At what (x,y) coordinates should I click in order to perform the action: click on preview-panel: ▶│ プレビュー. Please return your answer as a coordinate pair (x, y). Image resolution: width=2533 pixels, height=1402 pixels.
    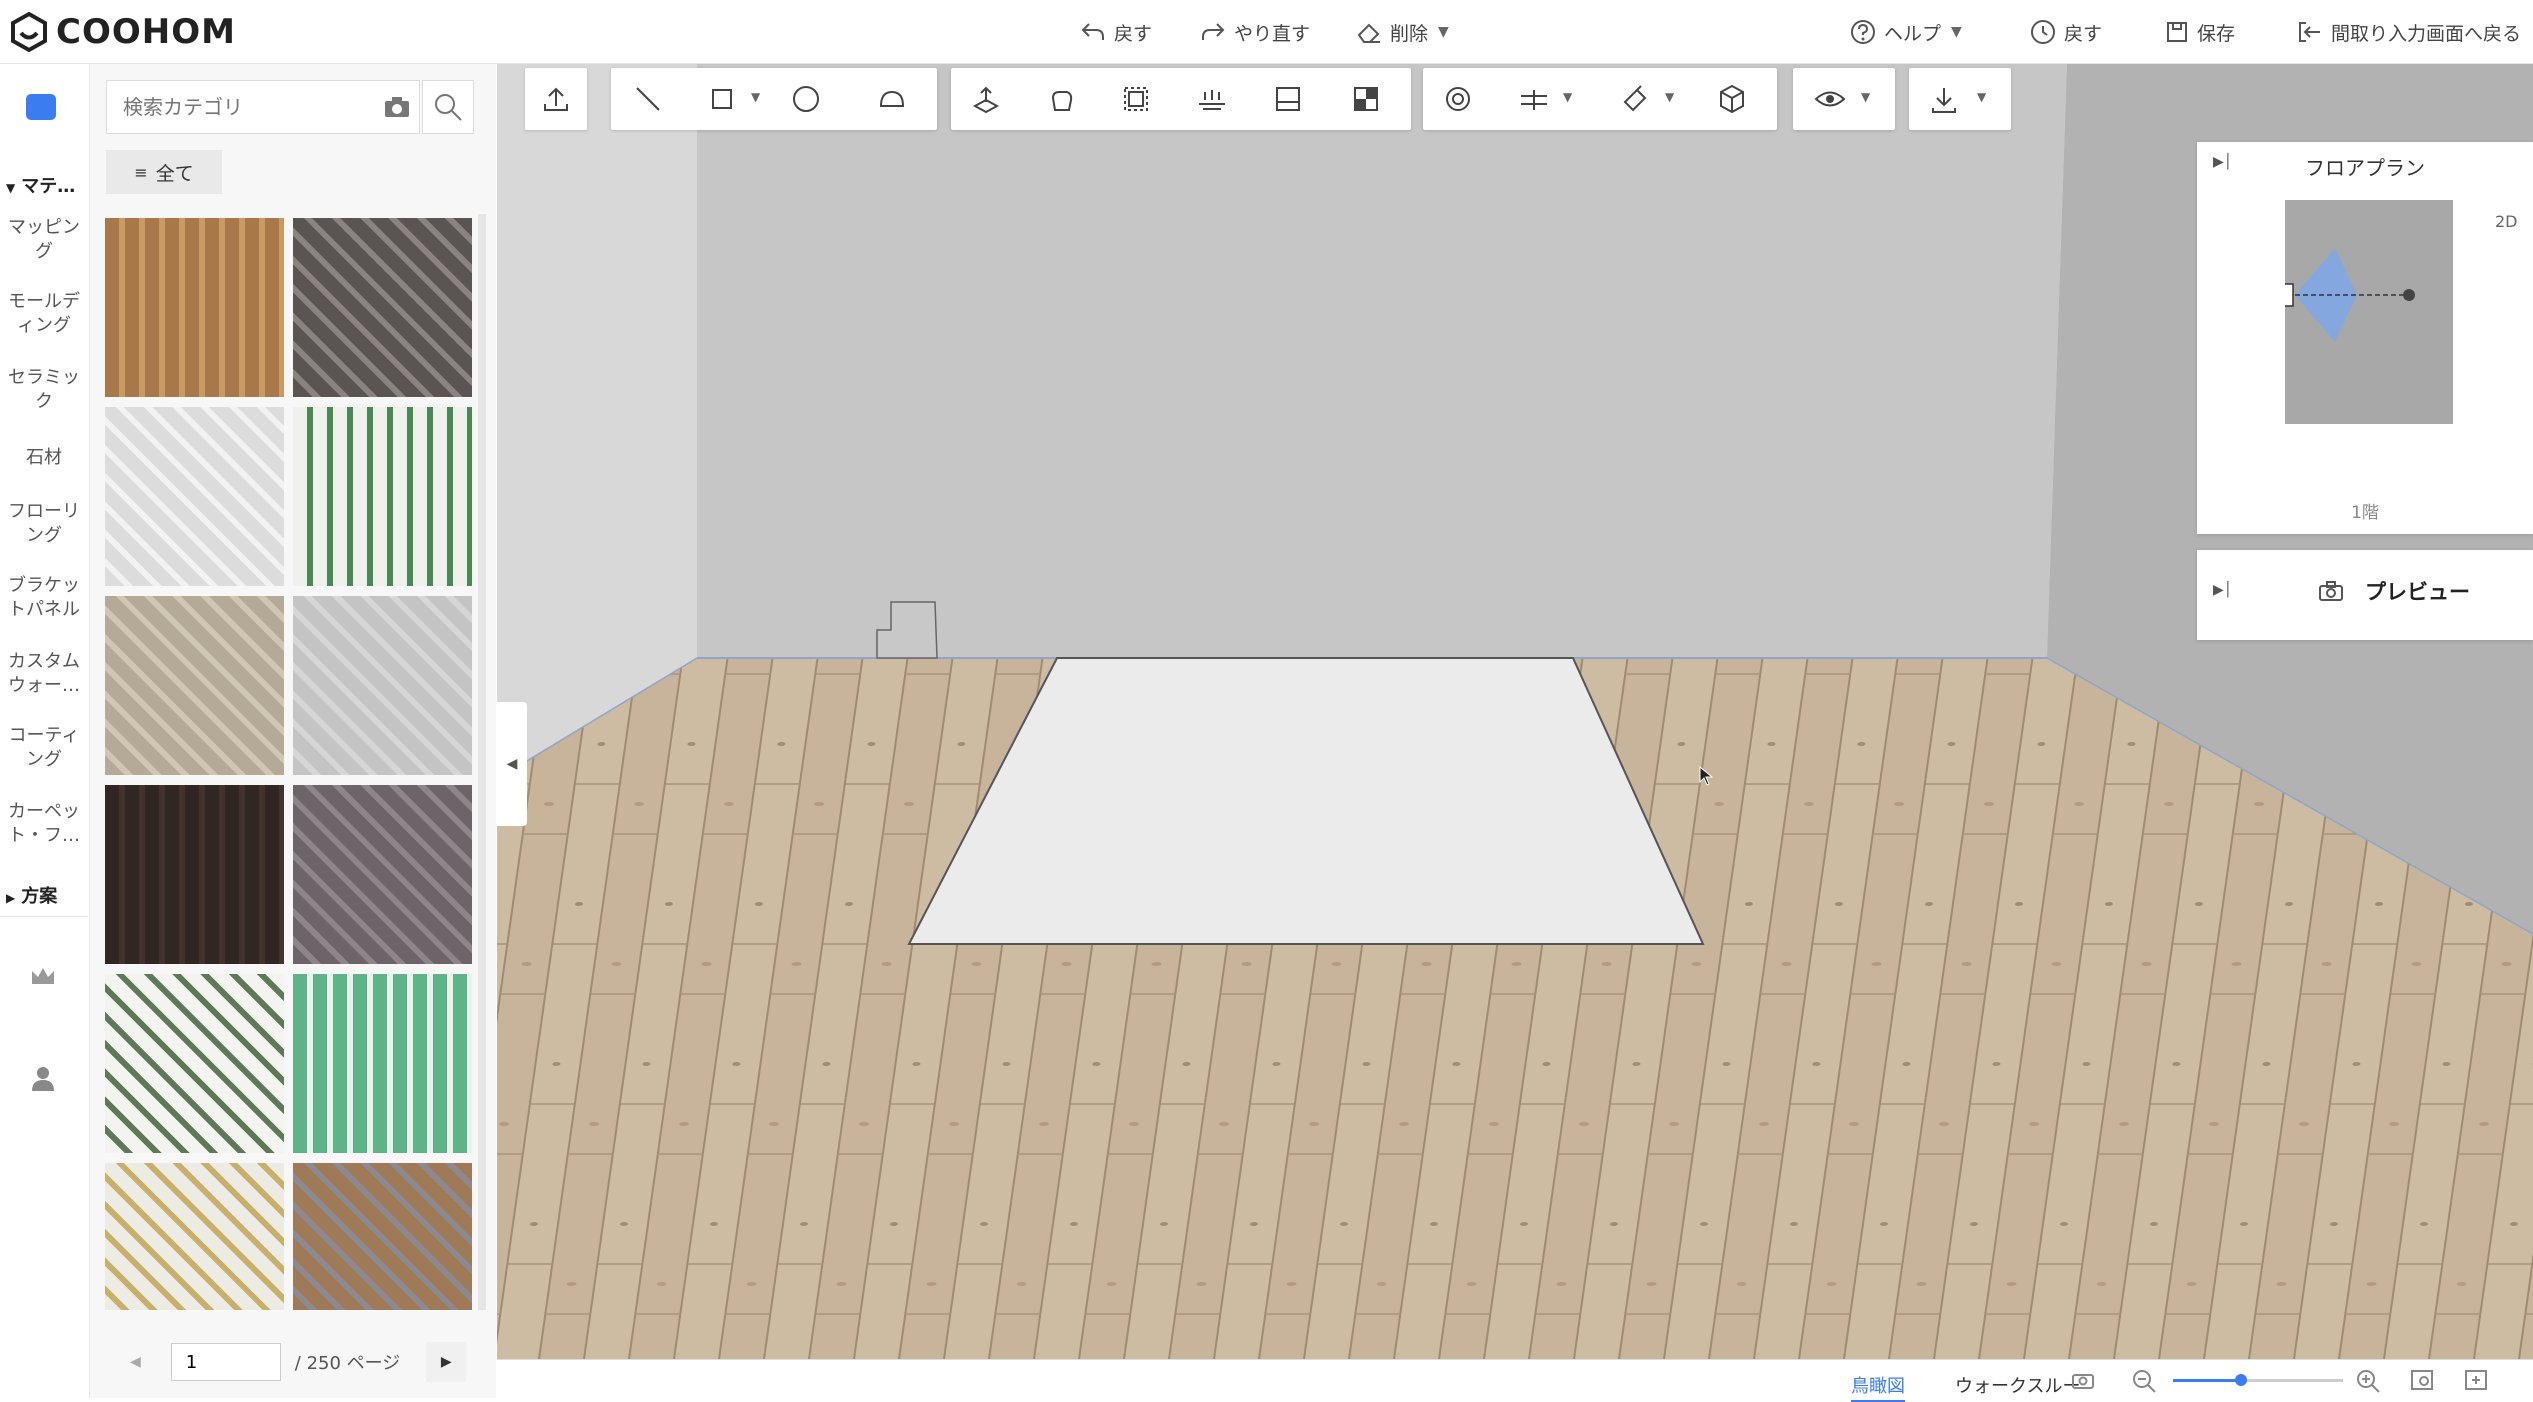
    Looking at the image, I should click on (2365, 595).